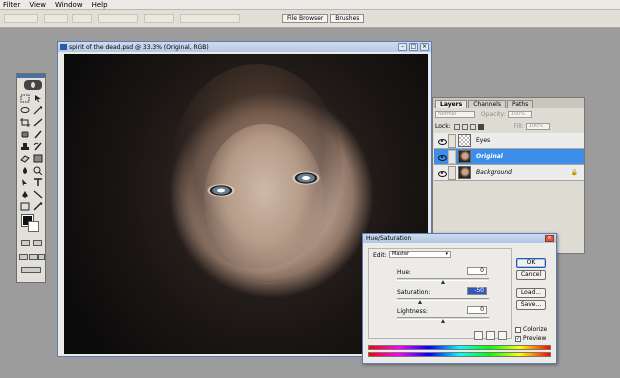  I want to click on lock-image-icon, so click(464, 126).